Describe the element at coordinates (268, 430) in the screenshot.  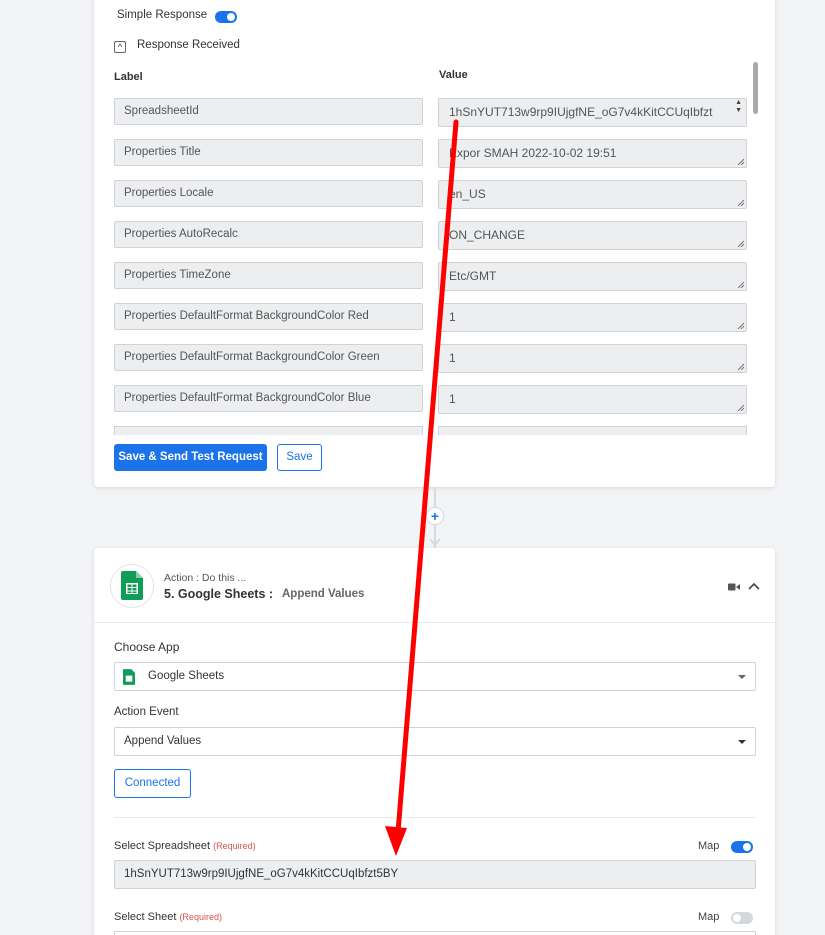
I see `row-label-field-partial` at that location.